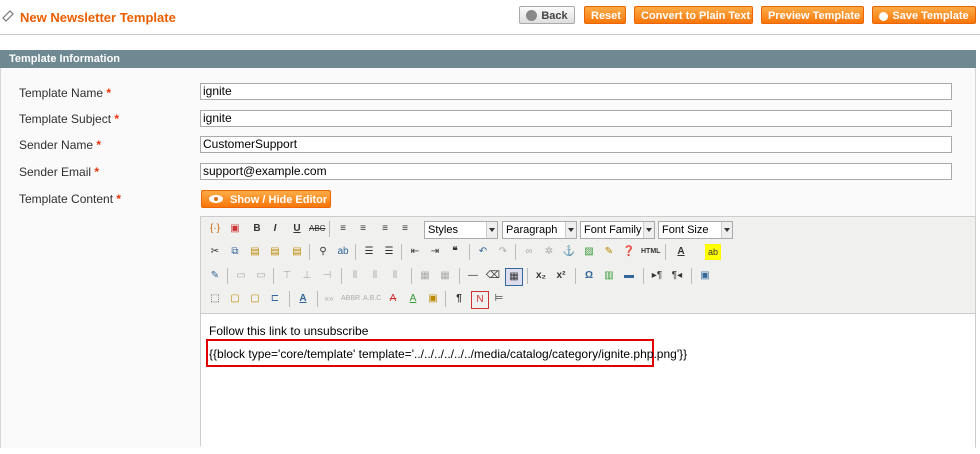 This screenshot has width=980, height=454. I want to click on strikethrough-icon: ABC, so click(317, 229).